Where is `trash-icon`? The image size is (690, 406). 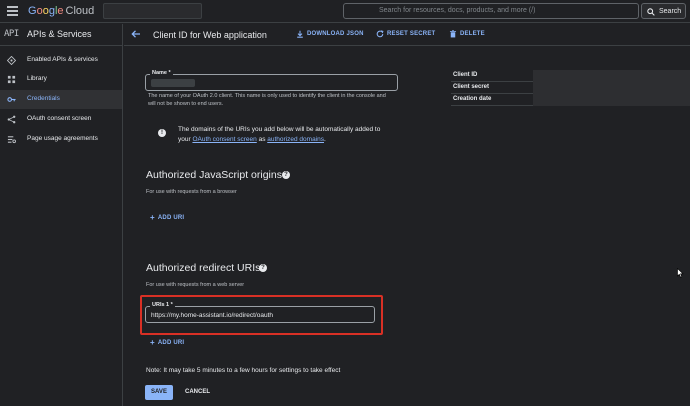 trash-icon is located at coordinates (453, 34).